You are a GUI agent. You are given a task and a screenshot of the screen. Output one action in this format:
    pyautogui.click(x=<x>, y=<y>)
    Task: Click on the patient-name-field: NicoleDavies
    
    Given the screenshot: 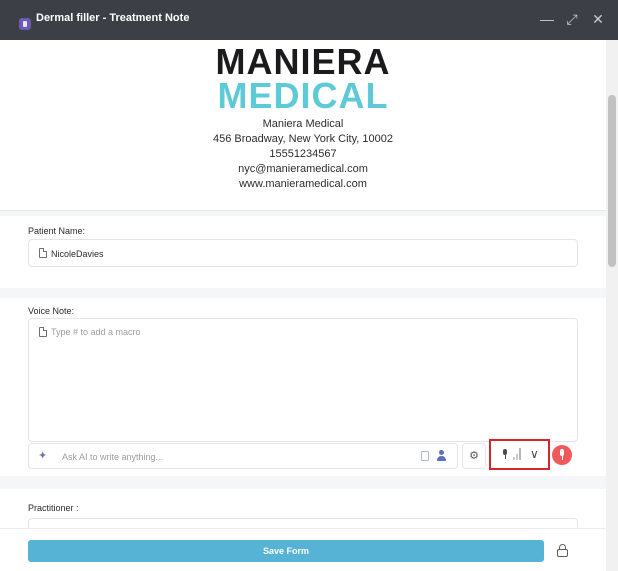 What is the action you would take?
    pyautogui.click(x=303, y=253)
    